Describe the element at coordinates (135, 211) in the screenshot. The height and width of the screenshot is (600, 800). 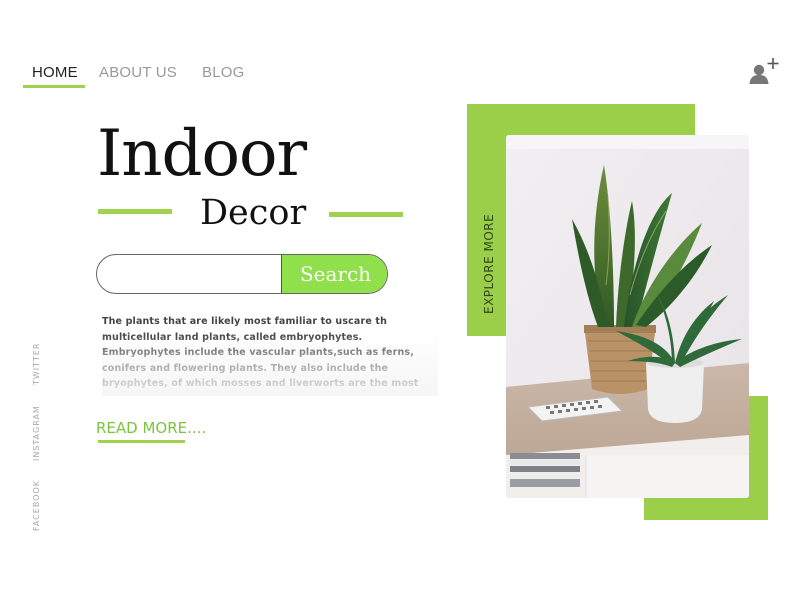
I see `decorative-line-left` at that location.